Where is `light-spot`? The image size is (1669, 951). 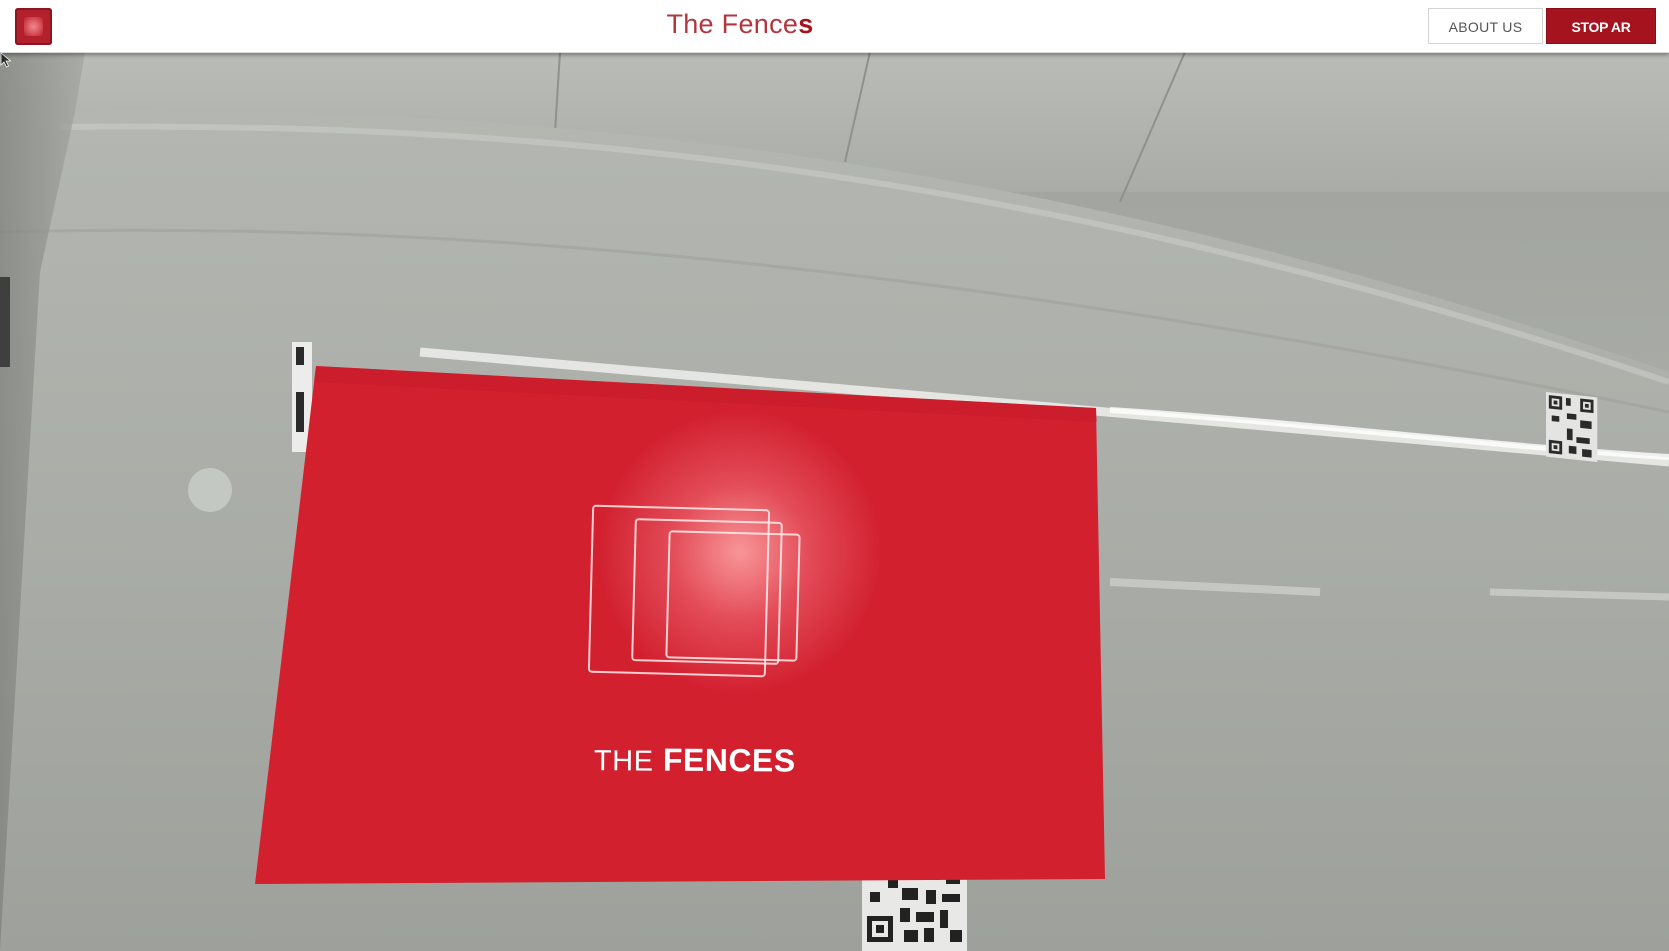
light-spot is located at coordinates (210, 490).